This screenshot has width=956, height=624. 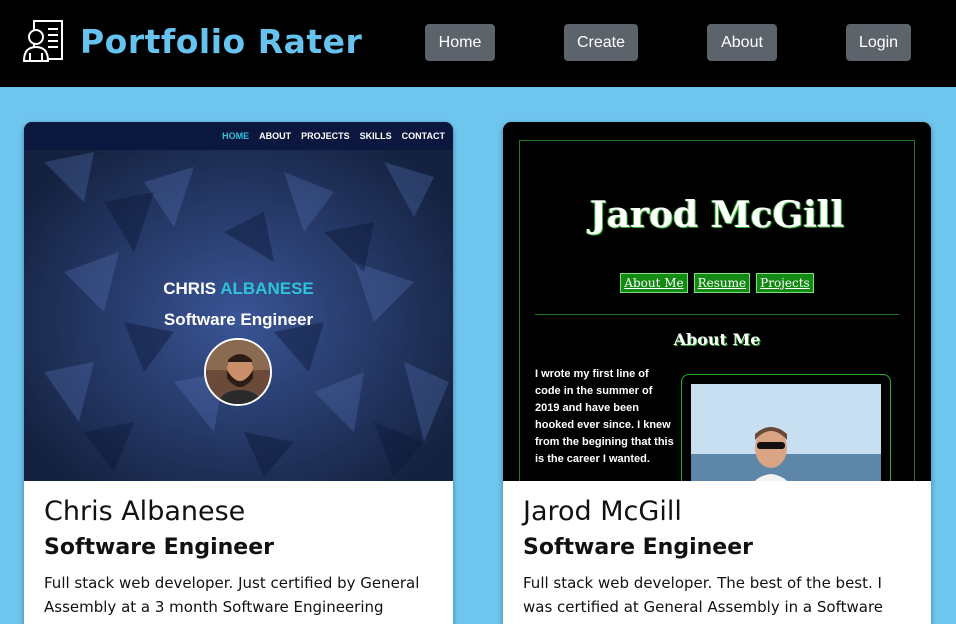 What do you see at coordinates (785, 283) in the screenshot?
I see `thumb-link-projects: Projects` at bounding box center [785, 283].